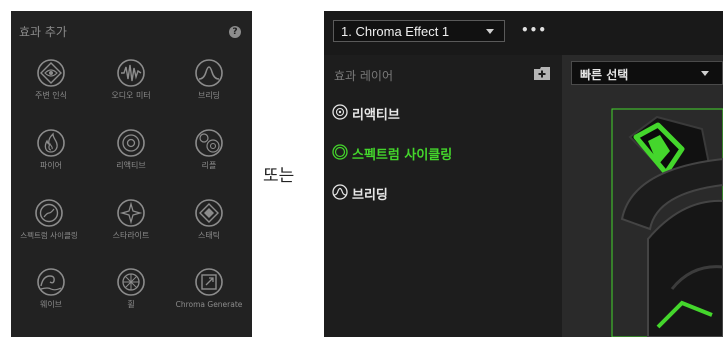 The width and height of the screenshot is (723, 337). What do you see at coordinates (235, 32) in the screenshot?
I see `help-icon: ?` at bounding box center [235, 32].